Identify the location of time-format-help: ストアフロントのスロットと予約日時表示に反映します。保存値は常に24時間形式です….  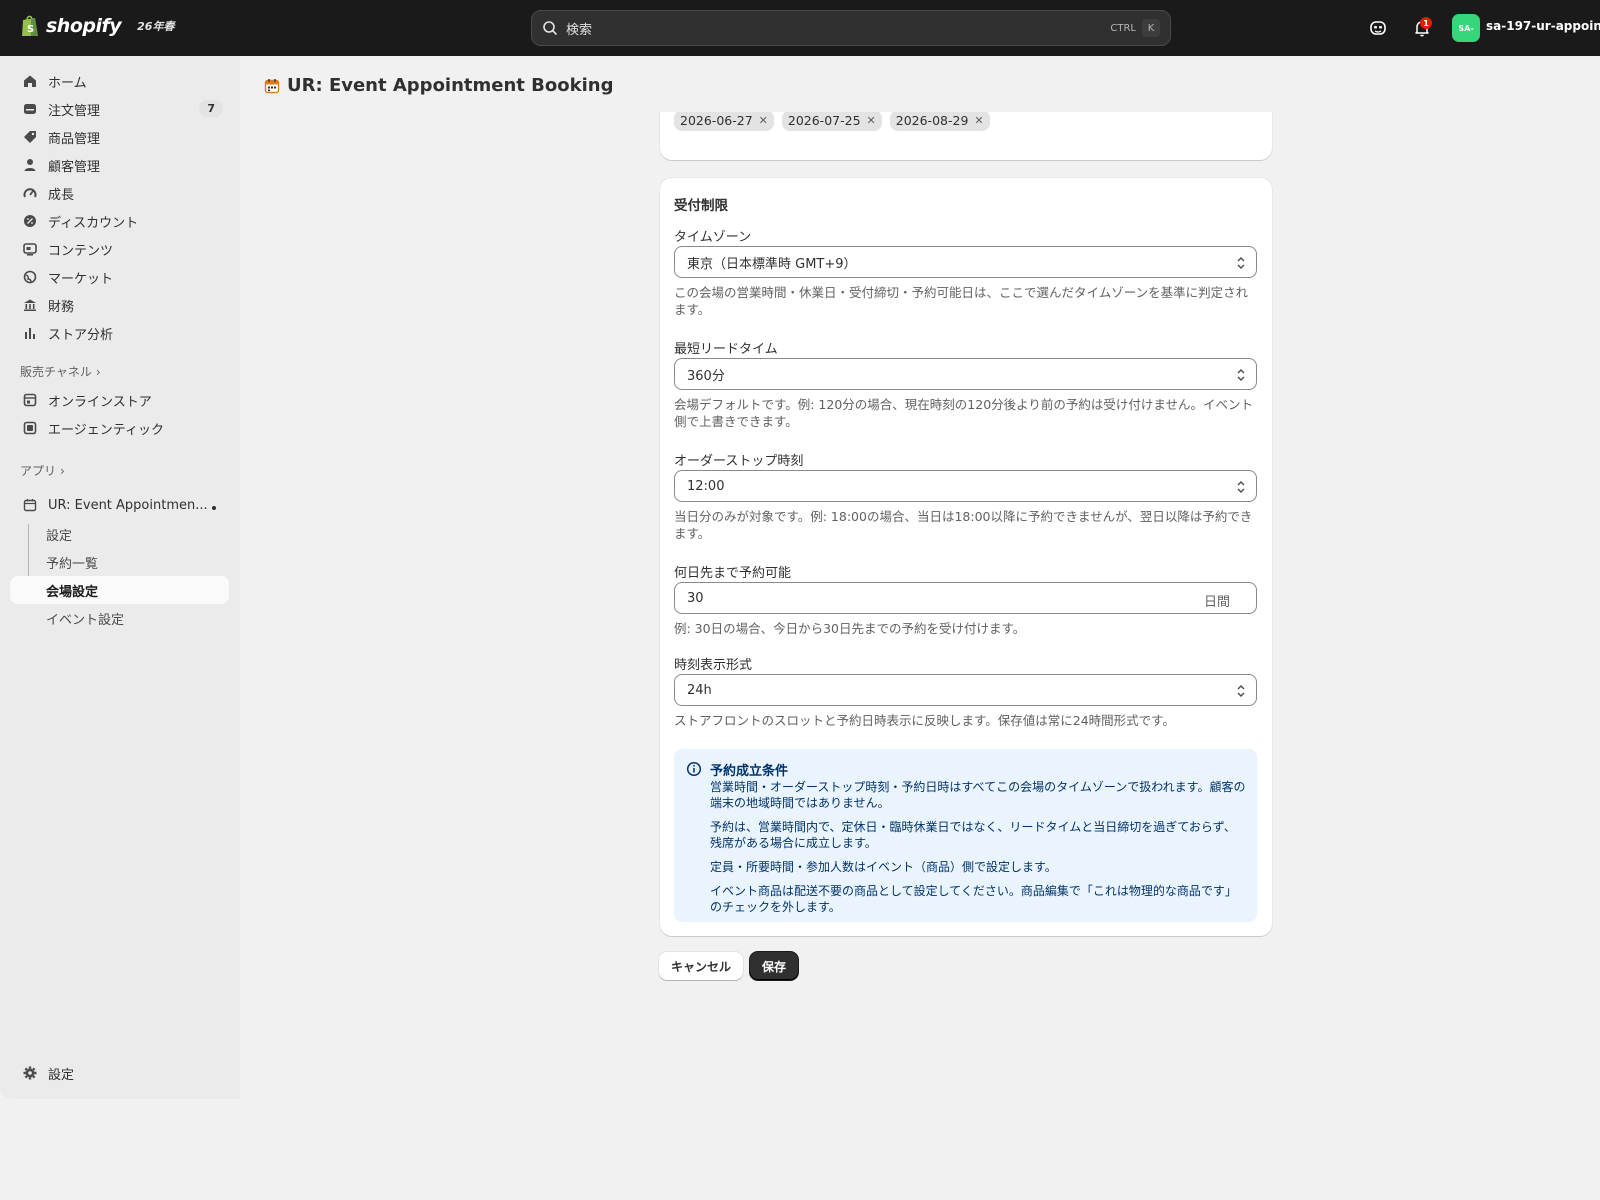
(924, 720).